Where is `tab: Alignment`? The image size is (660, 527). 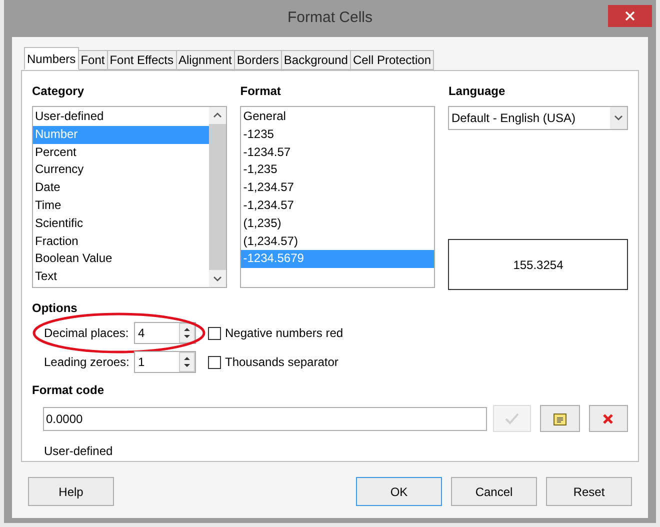 tab: Alignment is located at coordinates (205, 60).